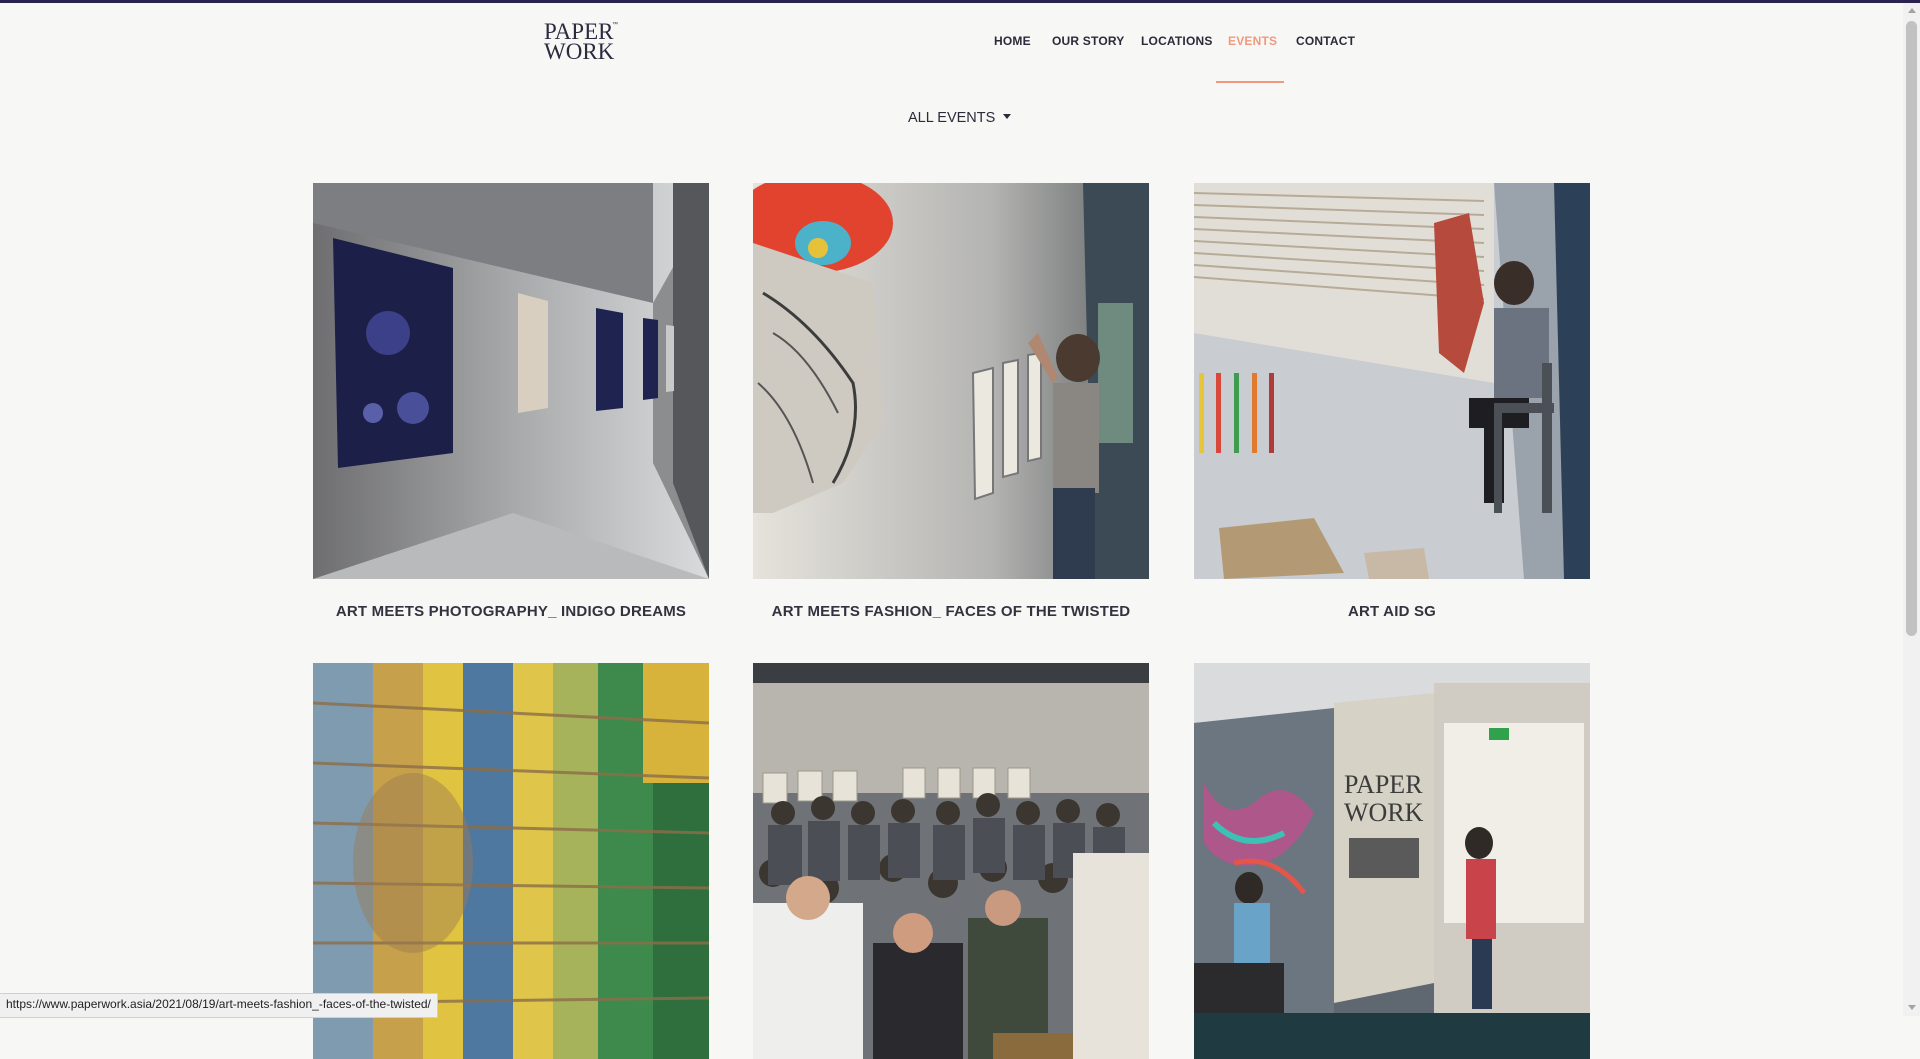 The width and height of the screenshot is (1920, 1059). What do you see at coordinates (1177, 41) in the screenshot?
I see `nav-item-locations: LOCATIONS` at bounding box center [1177, 41].